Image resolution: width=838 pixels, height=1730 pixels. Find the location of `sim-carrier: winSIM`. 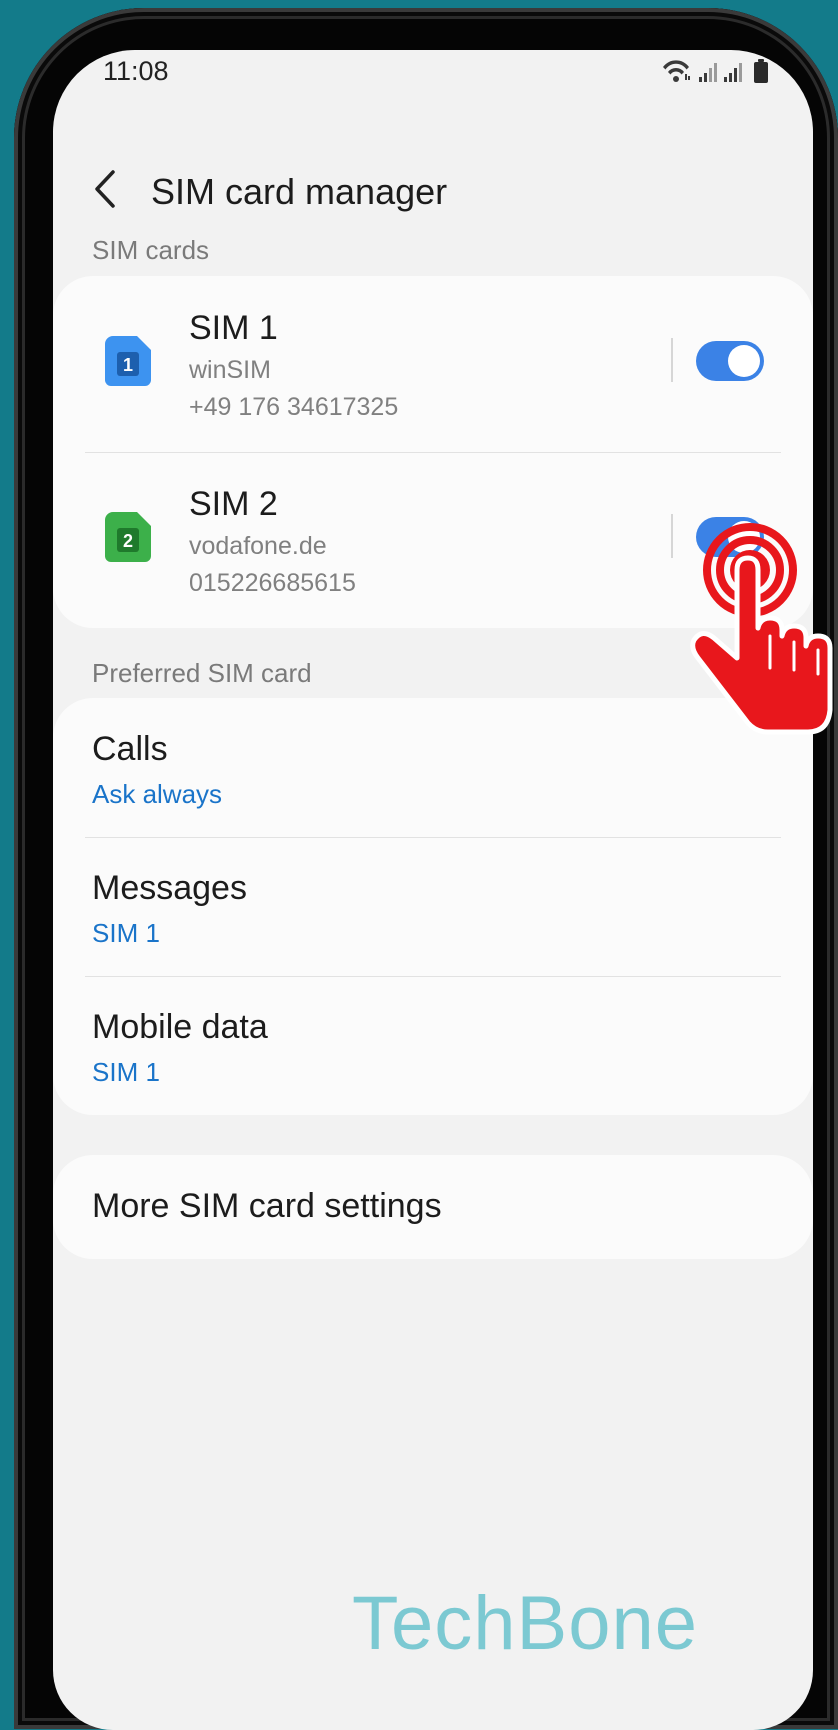

sim-carrier: winSIM is located at coordinates (230, 370).